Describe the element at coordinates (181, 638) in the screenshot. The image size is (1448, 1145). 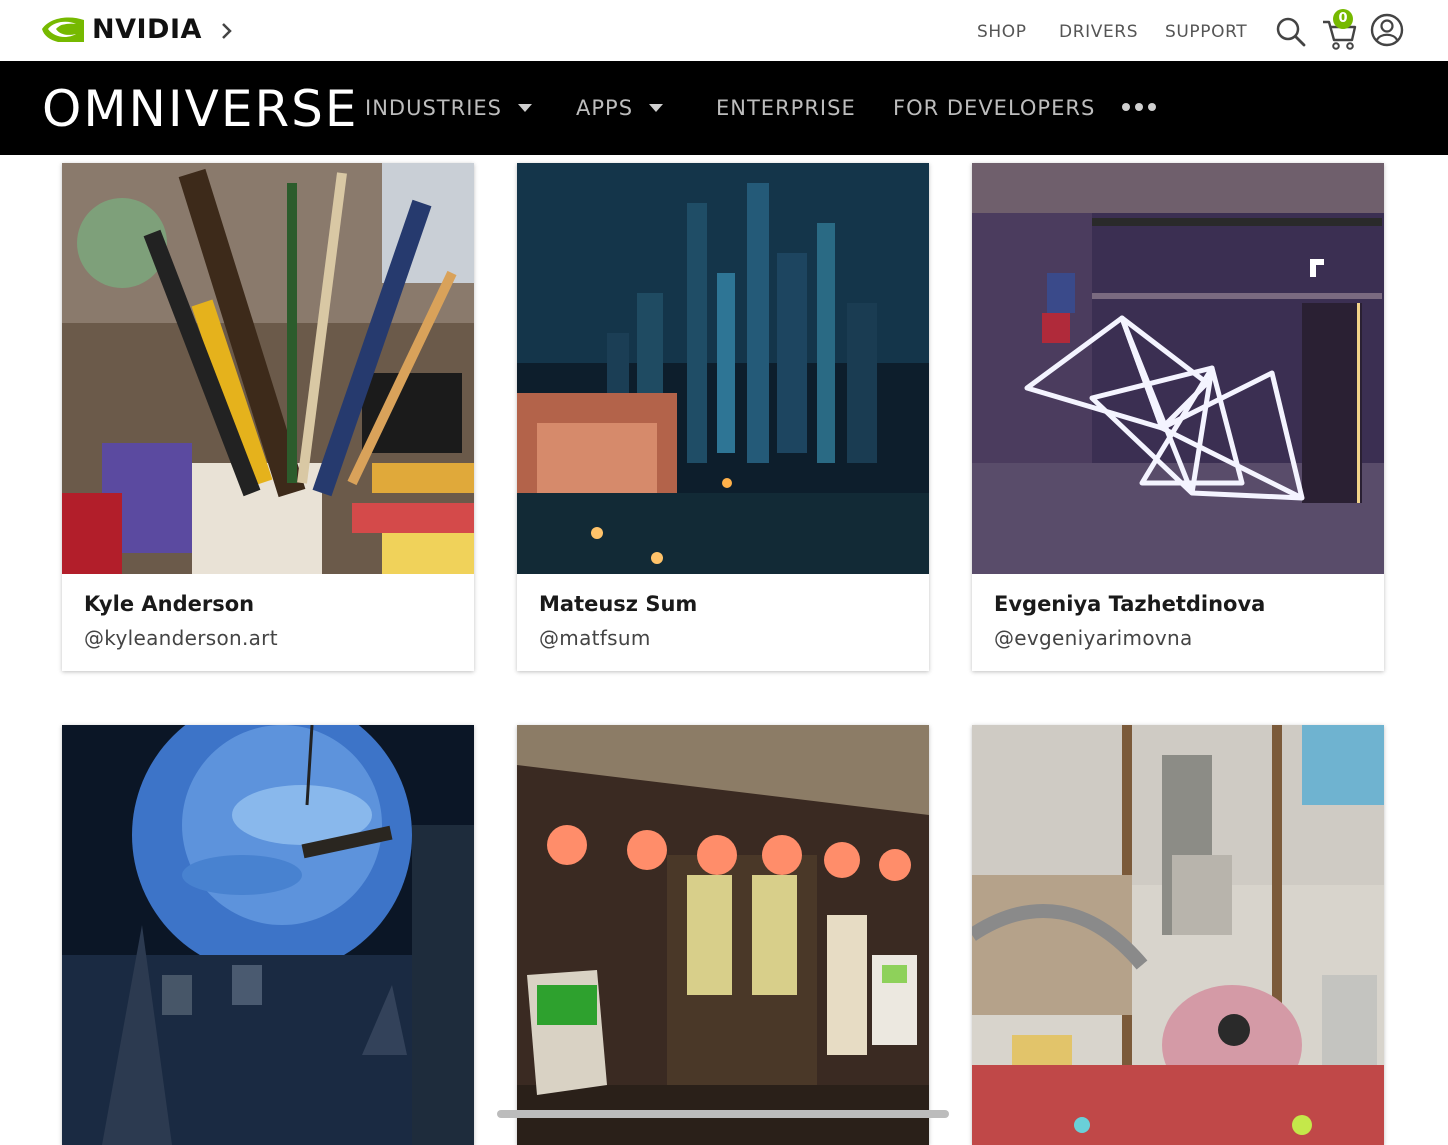
I see `artist-handle: @kyleanderson.art` at that location.